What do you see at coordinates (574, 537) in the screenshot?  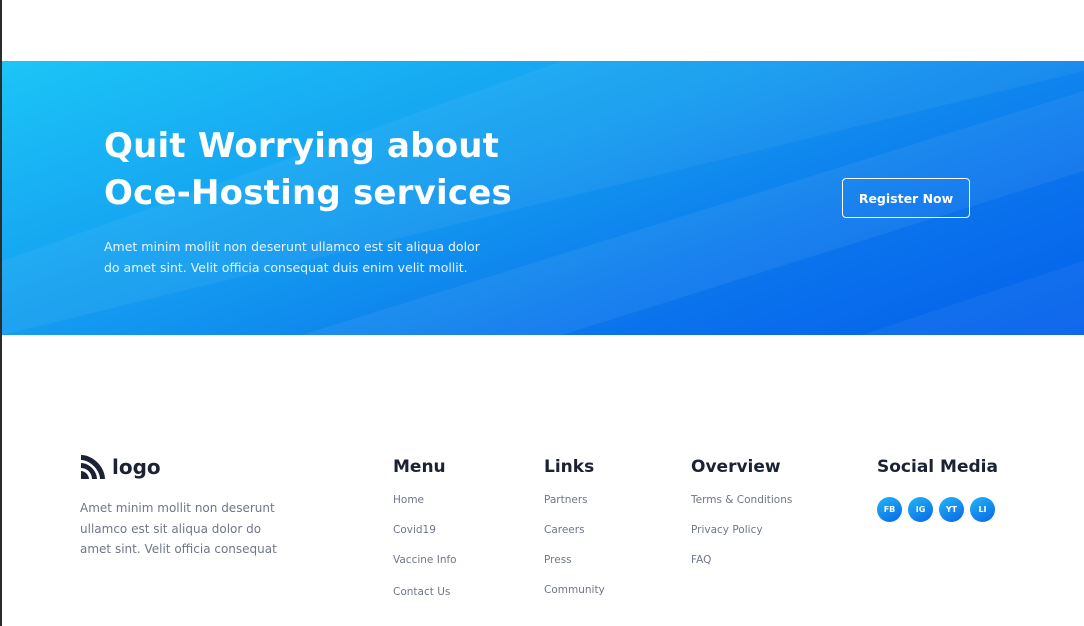 I see `link-careers: Careers` at bounding box center [574, 537].